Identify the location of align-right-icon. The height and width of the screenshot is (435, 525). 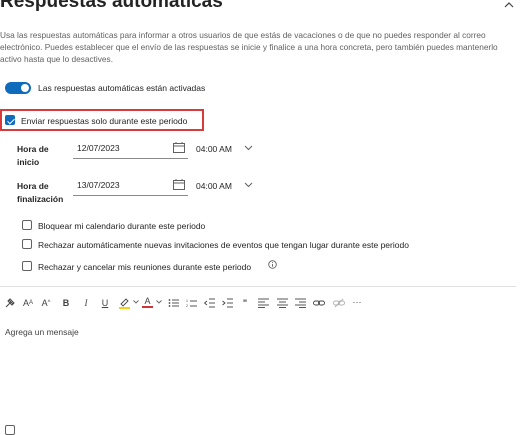
(300, 303).